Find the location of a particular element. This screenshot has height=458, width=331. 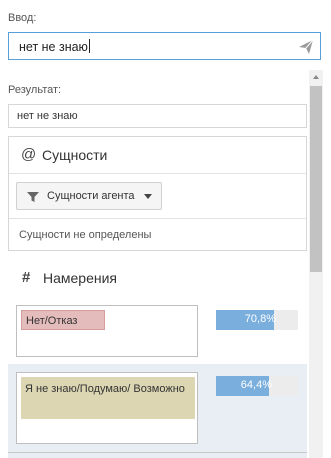

at-icon: @ is located at coordinates (29, 154).